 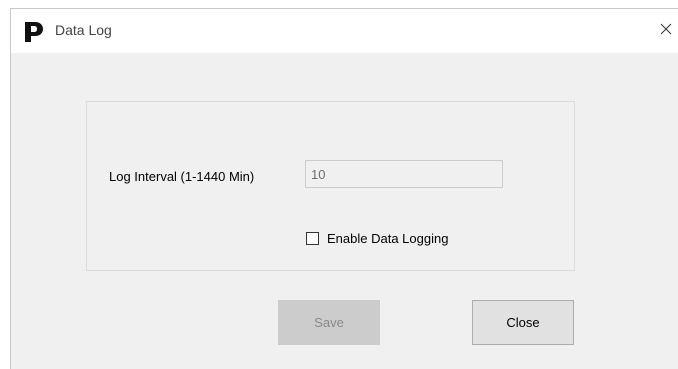 What do you see at coordinates (344, 31) in the screenshot?
I see `title-bar: Data Log` at bounding box center [344, 31].